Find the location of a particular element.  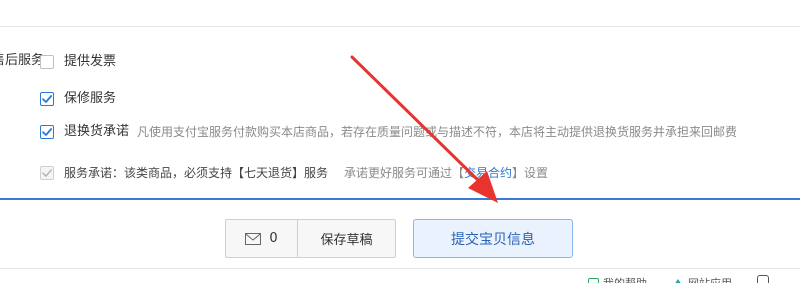

apps-label: 网站应用 is located at coordinates (710, 279).